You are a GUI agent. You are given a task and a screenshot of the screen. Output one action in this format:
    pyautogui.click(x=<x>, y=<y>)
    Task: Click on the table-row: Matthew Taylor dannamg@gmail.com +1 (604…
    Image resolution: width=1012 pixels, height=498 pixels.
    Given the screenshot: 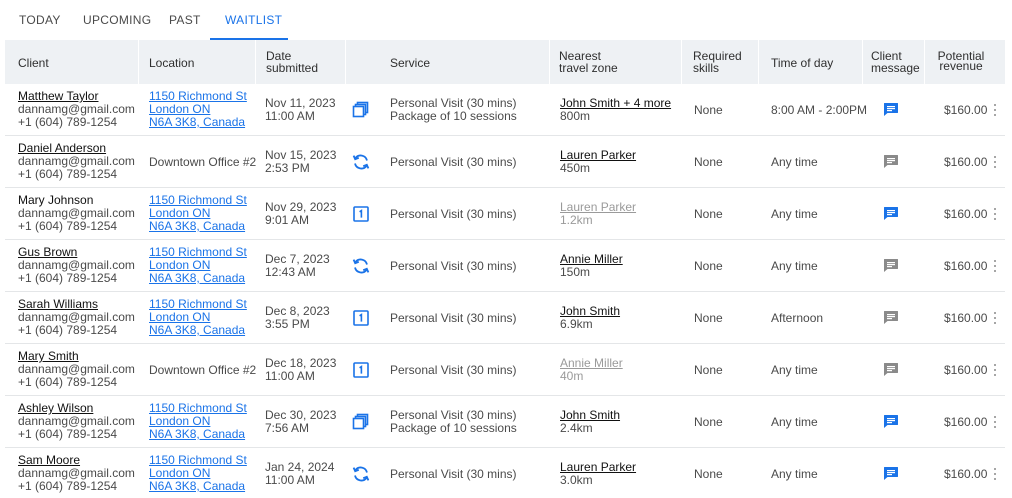 What is the action you would take?
    pyautogui.click(x=505, y=110)
    